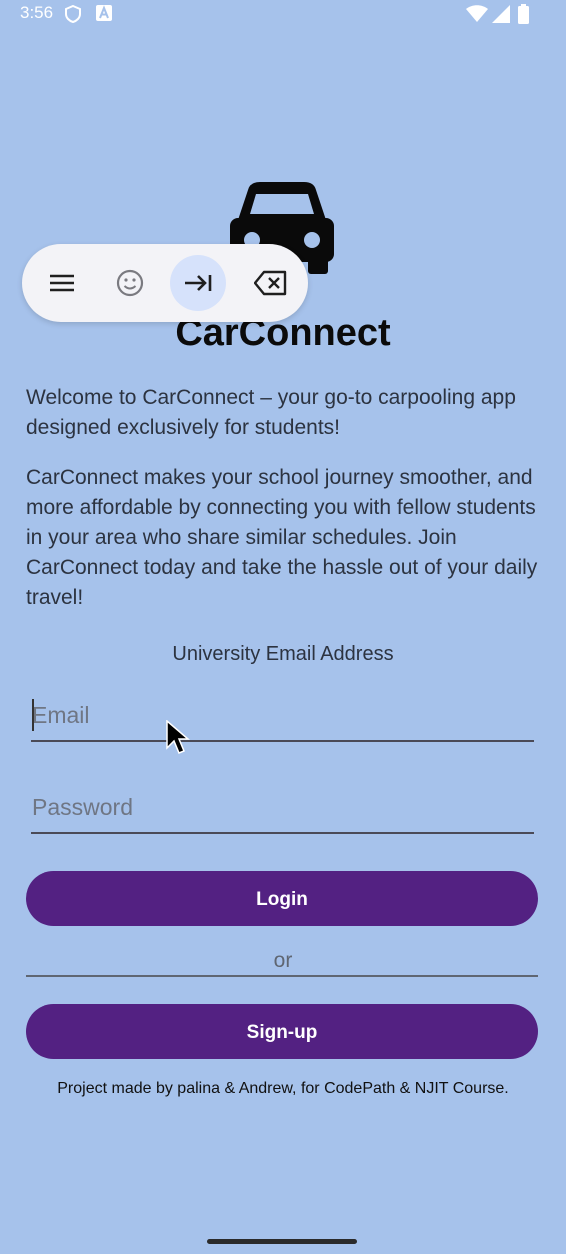  Describe the element at coordinates (198, 283) in the screenshot. I see `tab-icon` at that location.